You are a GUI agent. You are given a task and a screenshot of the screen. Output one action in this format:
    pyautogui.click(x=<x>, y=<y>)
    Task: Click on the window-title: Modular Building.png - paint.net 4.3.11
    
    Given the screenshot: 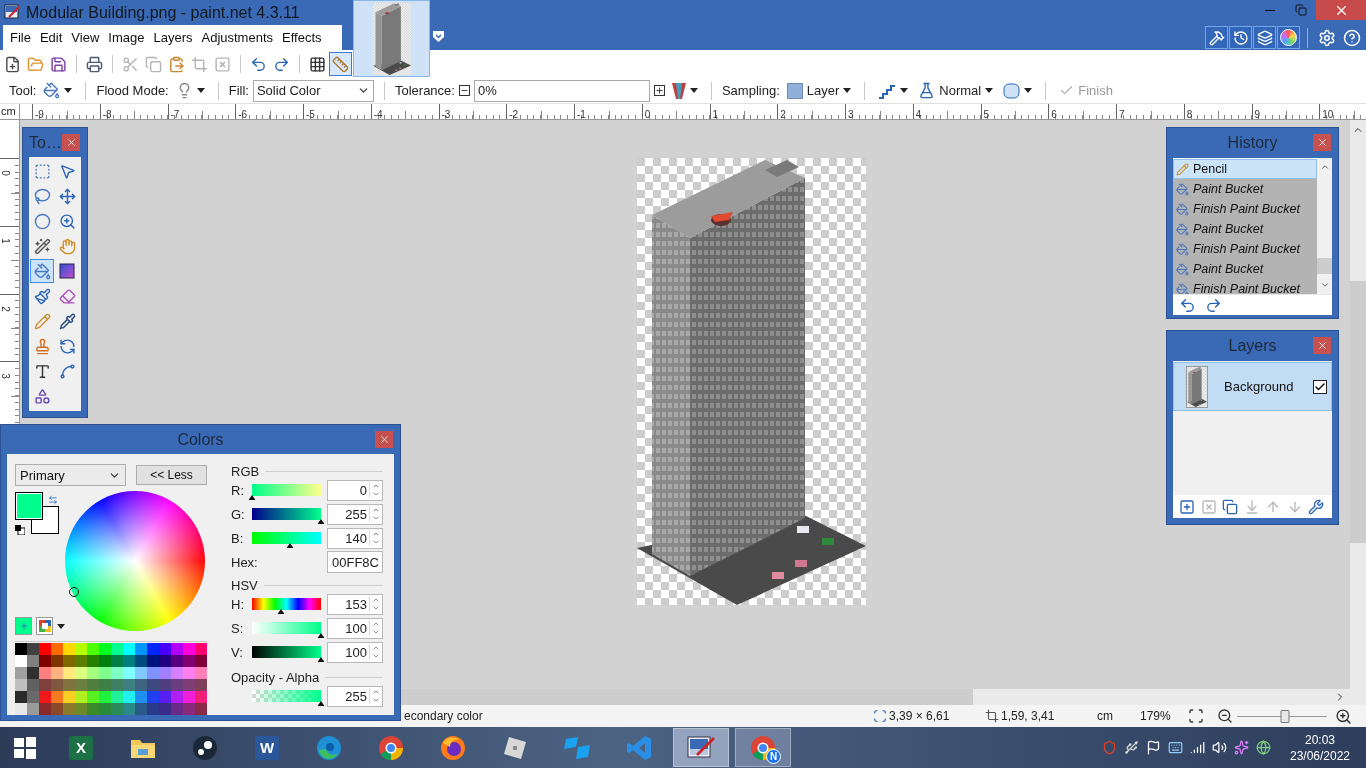 What is the action you would take?
    pyautogui.click(x=163, y=13)
    